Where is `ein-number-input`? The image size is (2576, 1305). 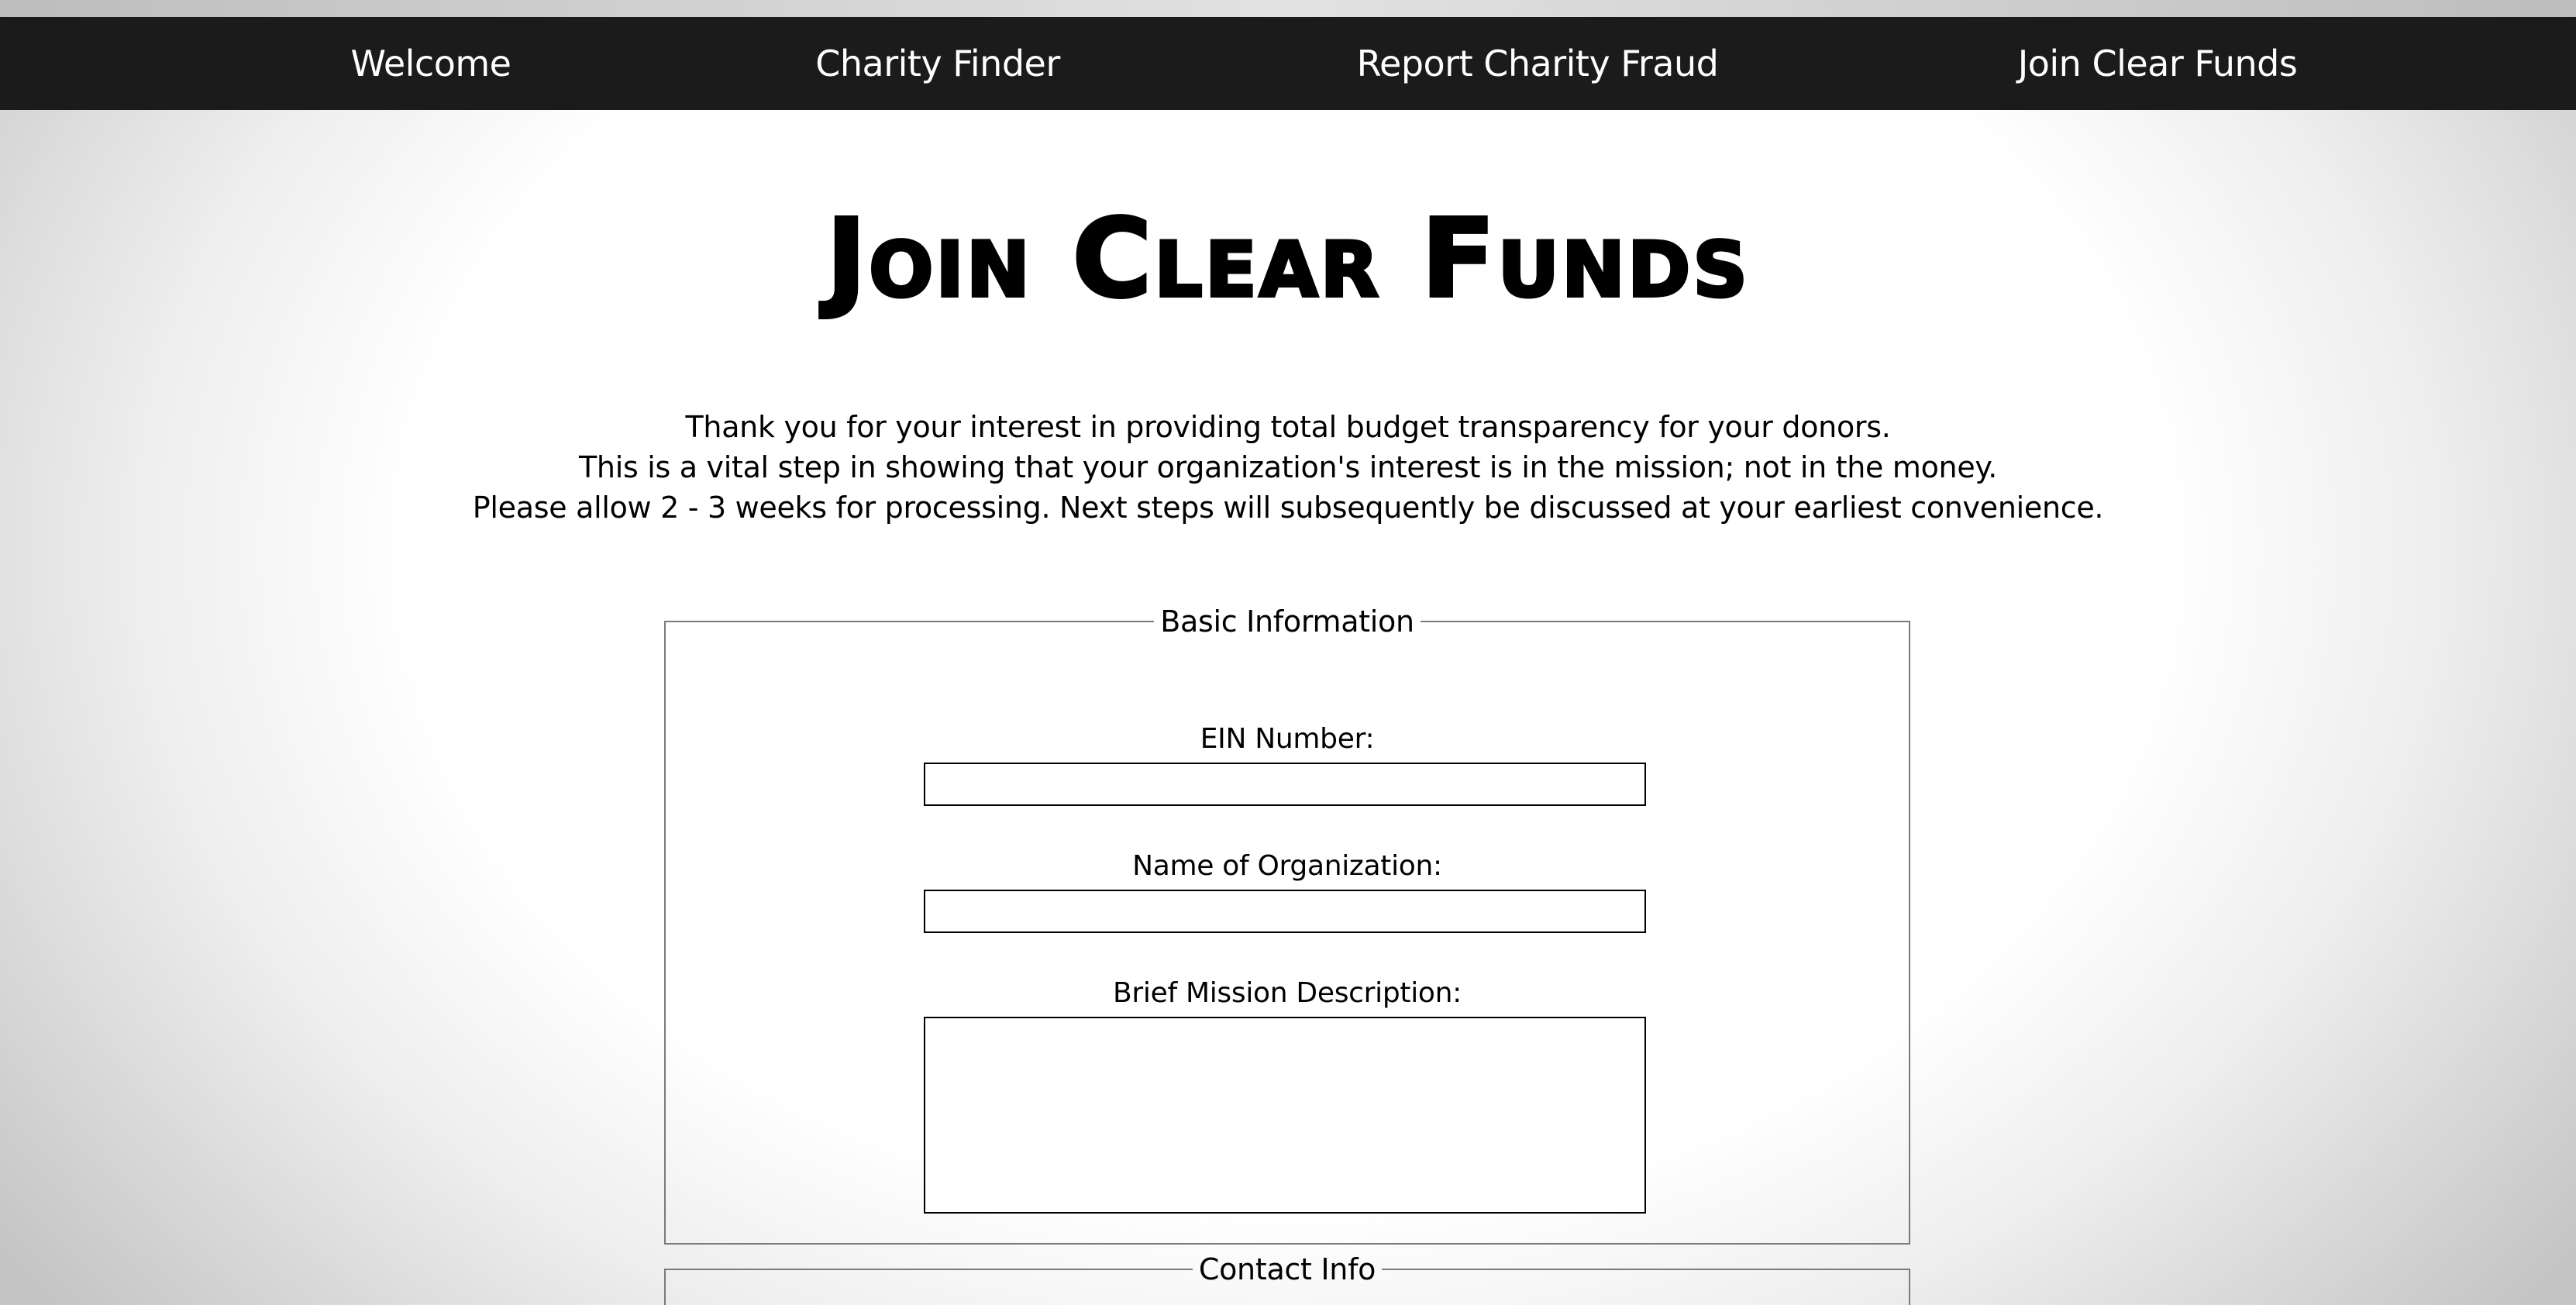 ein-number-input is located at coordinates (1285, 784).